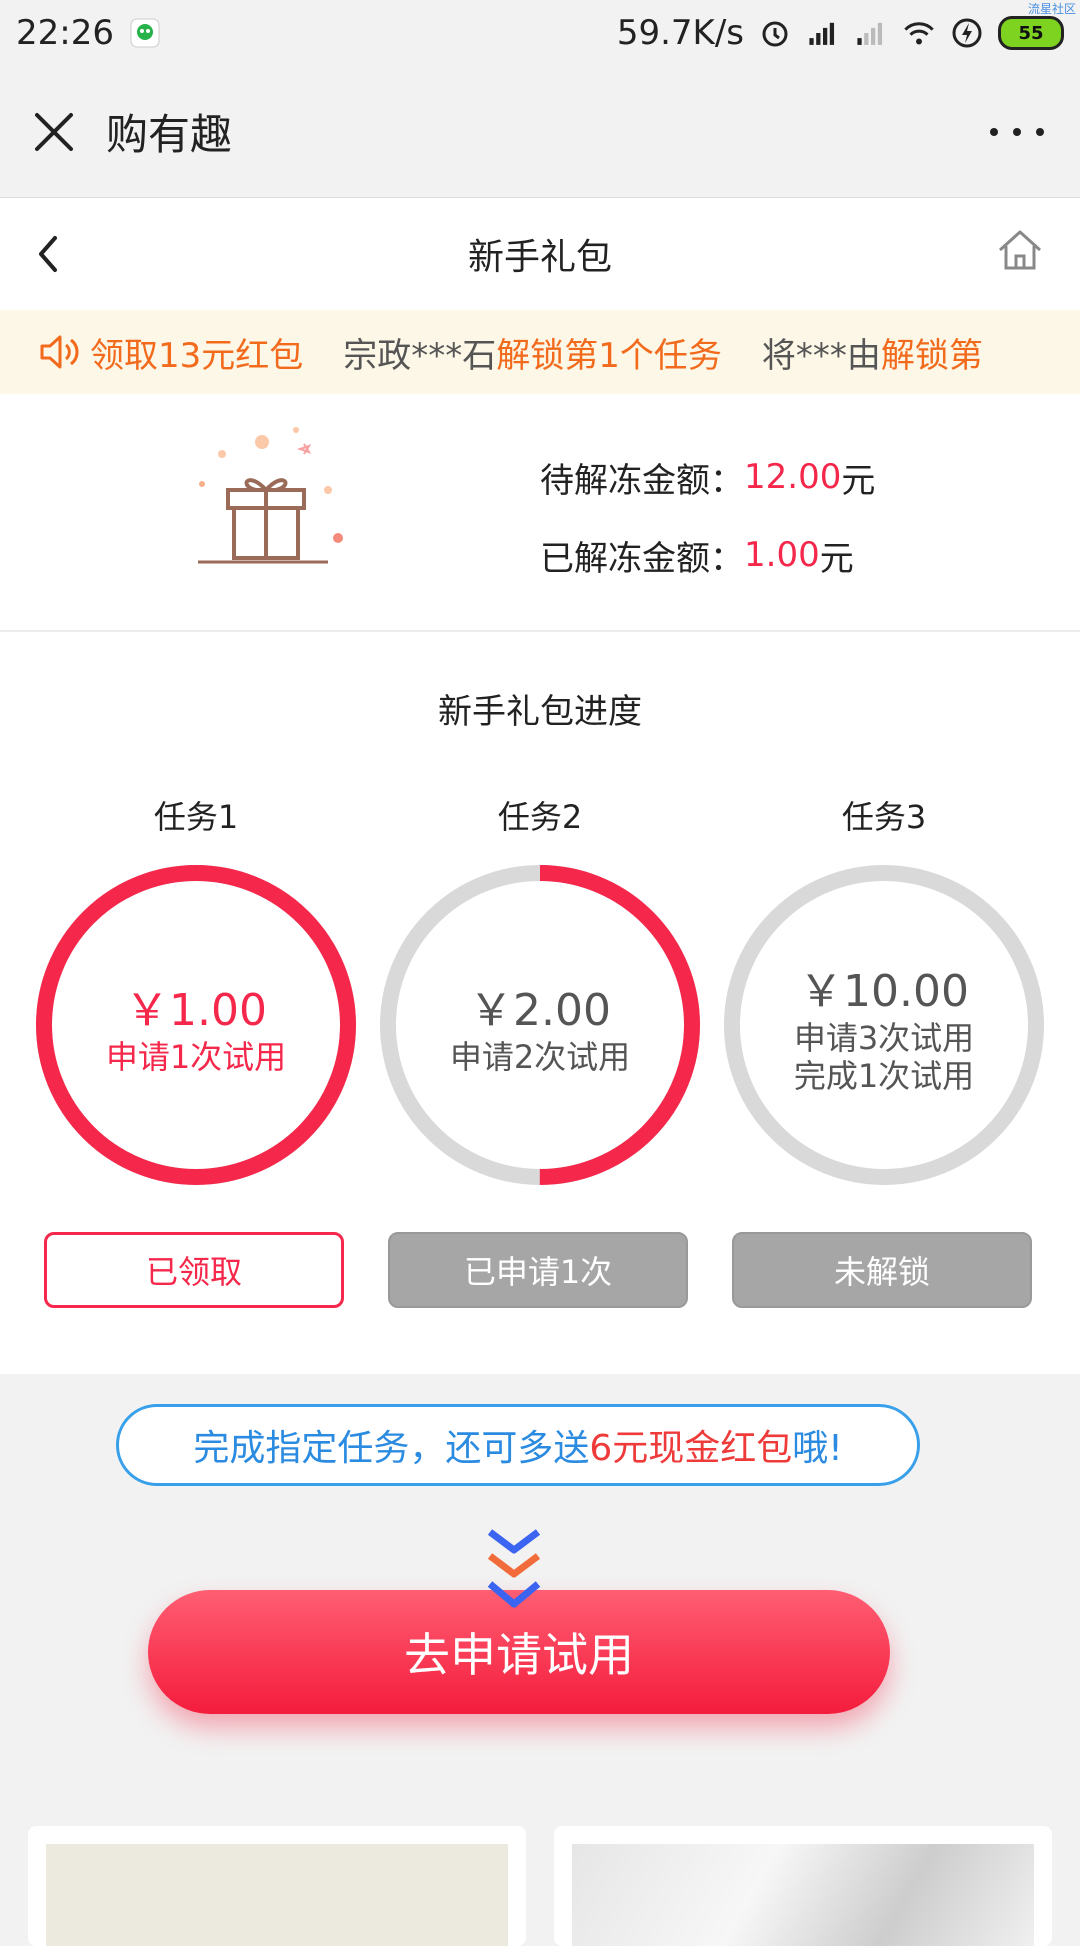 The width and height of the screenshot is (1080, 1946). I want to click on task-label: 任务1, so click(196, 817).